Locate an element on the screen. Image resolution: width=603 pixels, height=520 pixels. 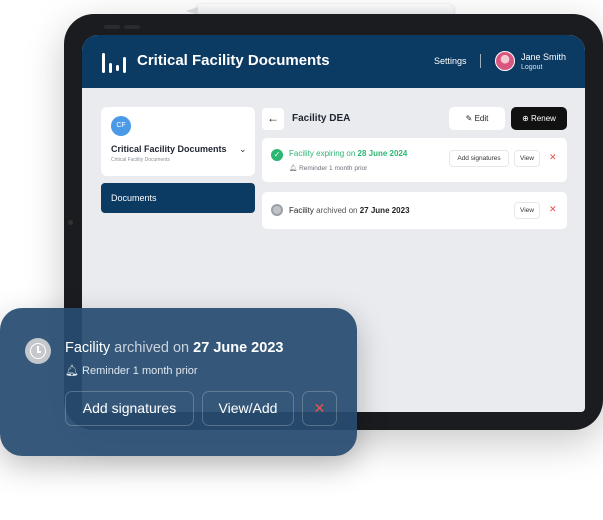
logout-link: Logout is located at coordinates (531, 67).